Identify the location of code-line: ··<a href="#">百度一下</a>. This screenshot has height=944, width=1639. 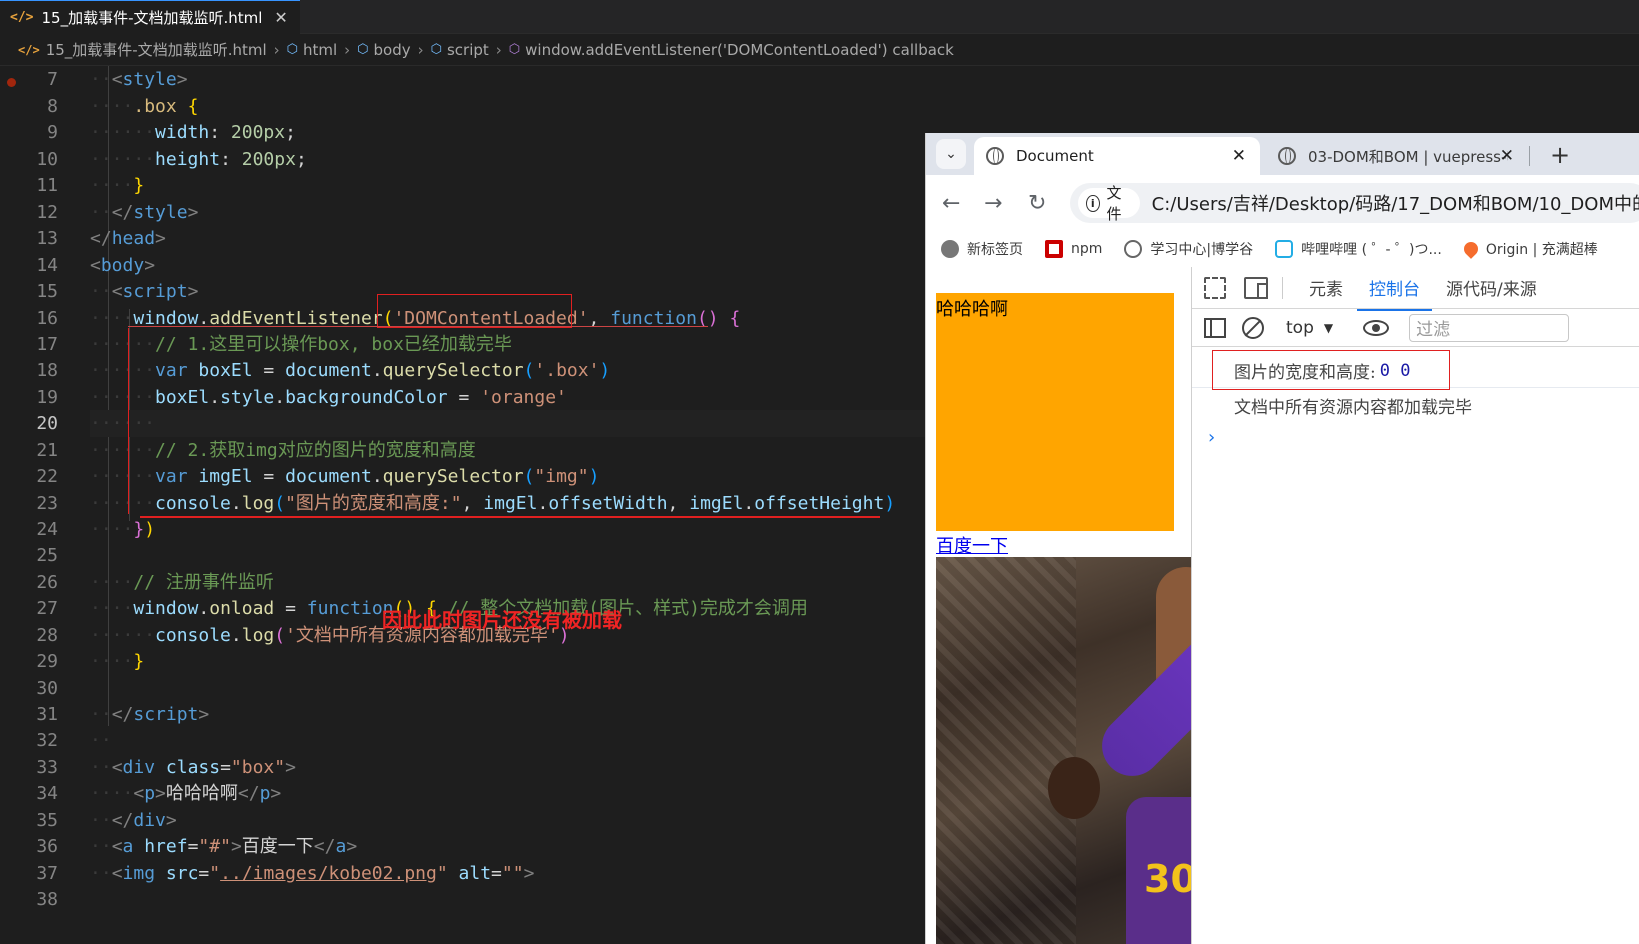
(224, 846).